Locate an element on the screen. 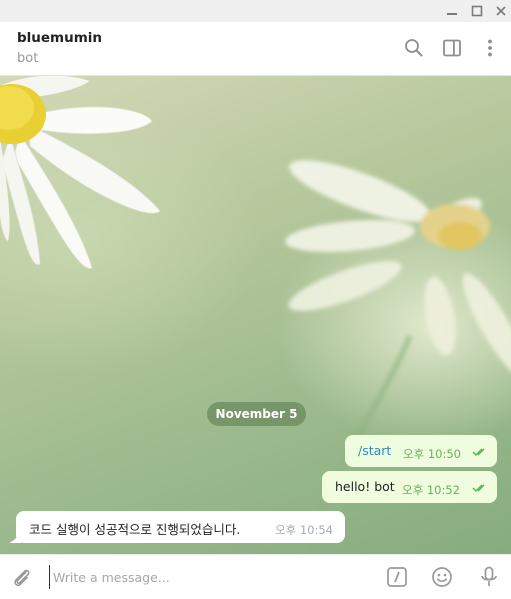  bot-commands-icon is located at coordinates (397, 577).